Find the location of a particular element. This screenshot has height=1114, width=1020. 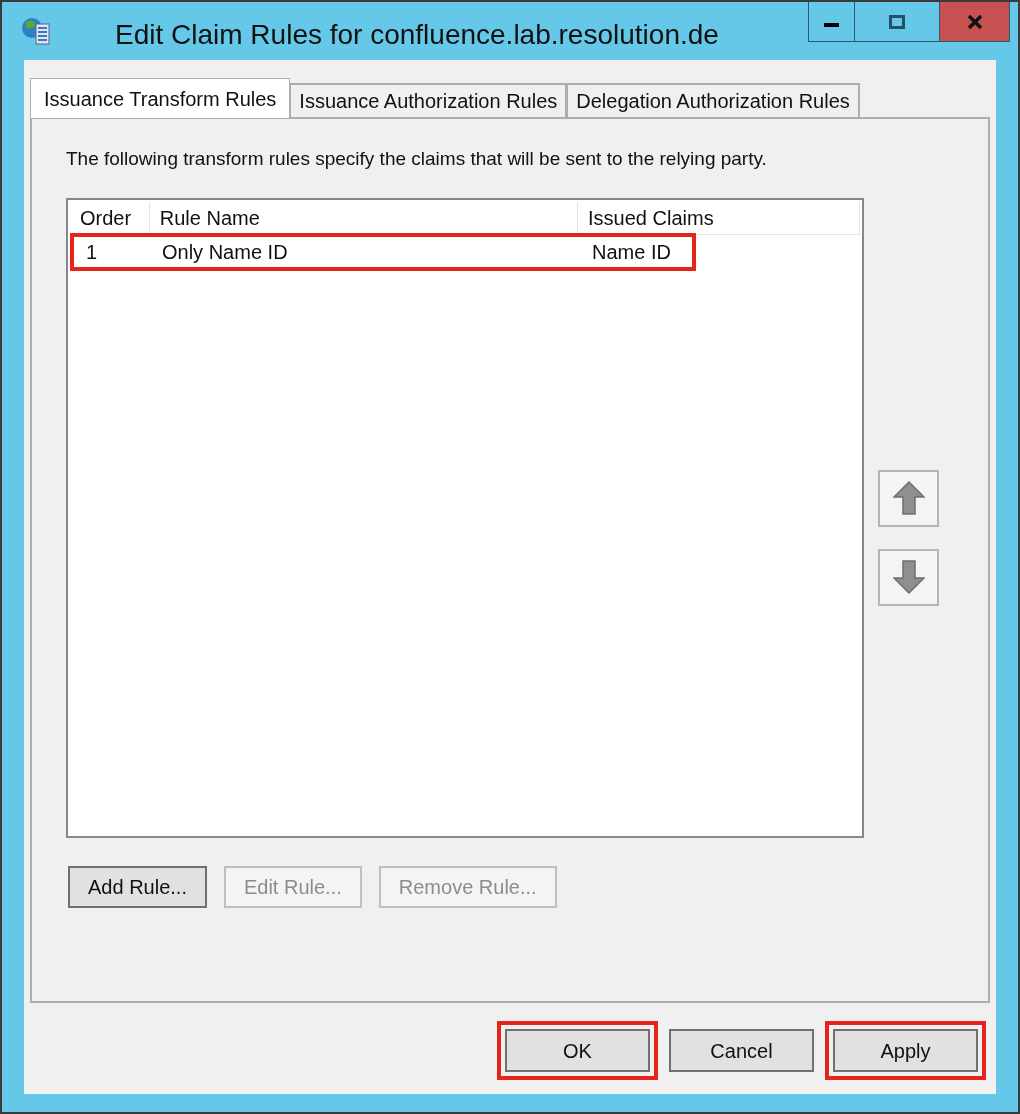

close-button is located at coordinates (975, 22).